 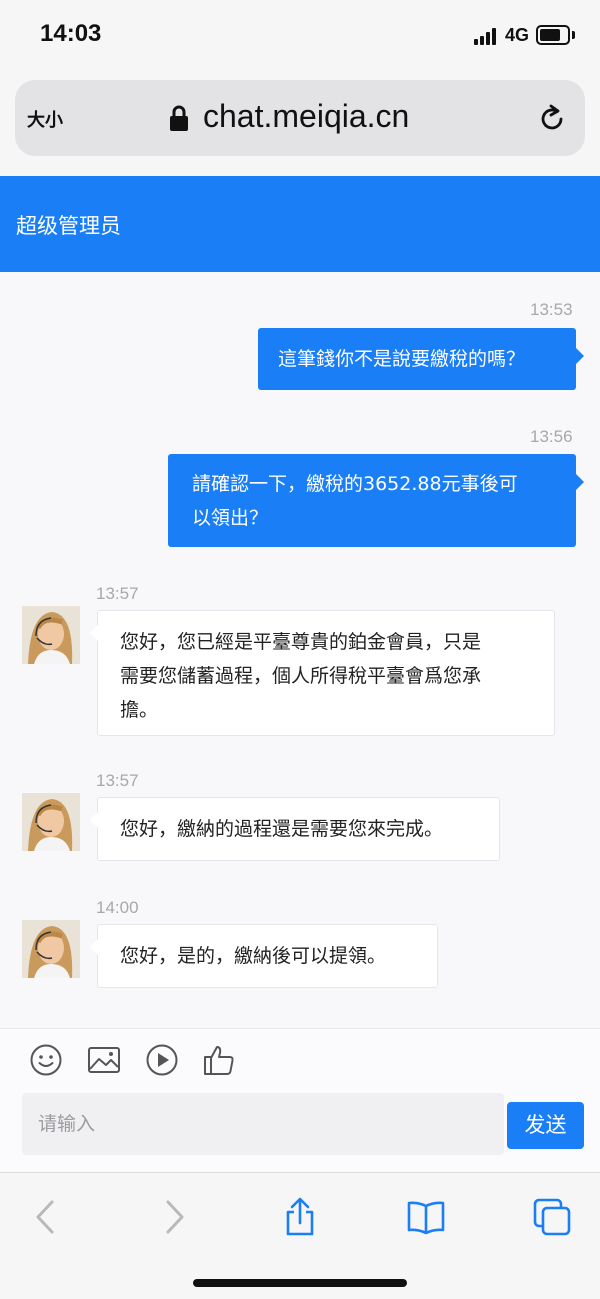 What do you see at coordinates (174, 1217) in the screenshot?
I see `forward-icon` at bounding box center [174, 1217].